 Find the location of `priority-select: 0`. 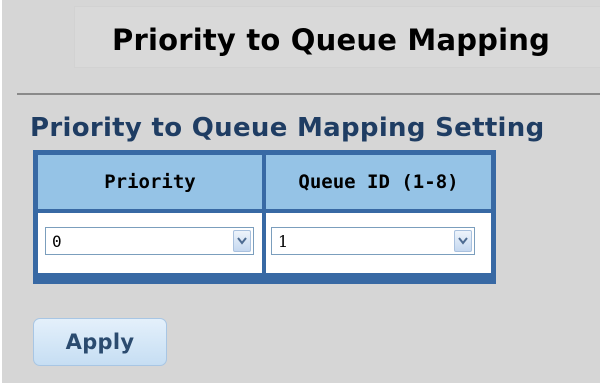

priority-select: 0 is located at coordinates (149, 241).